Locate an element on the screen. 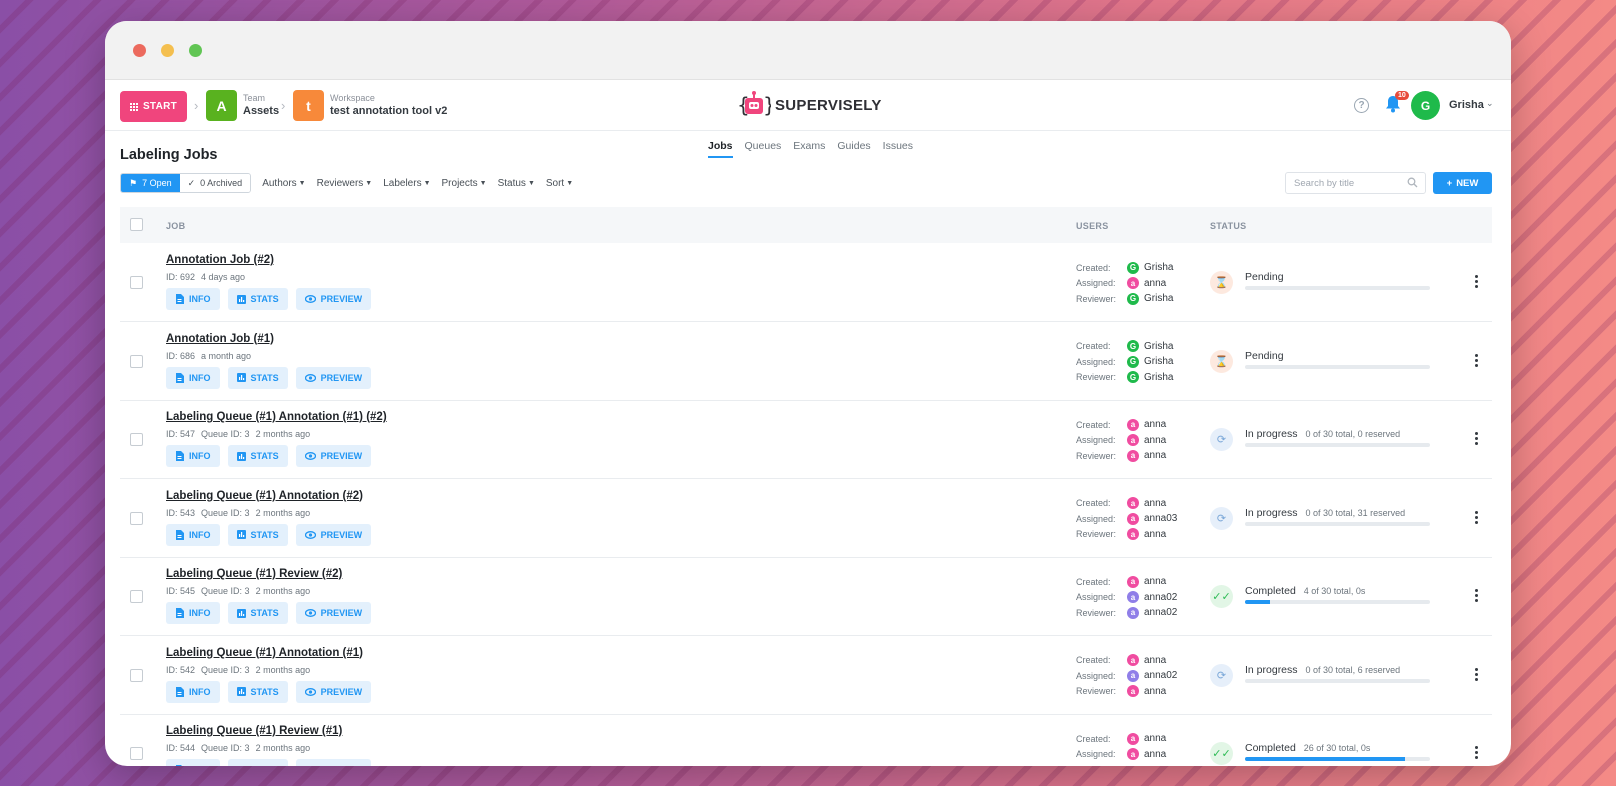 The width and height of the screenshot is (1616, 786). tab-guides: Guides is located at coordinates (853, 149).